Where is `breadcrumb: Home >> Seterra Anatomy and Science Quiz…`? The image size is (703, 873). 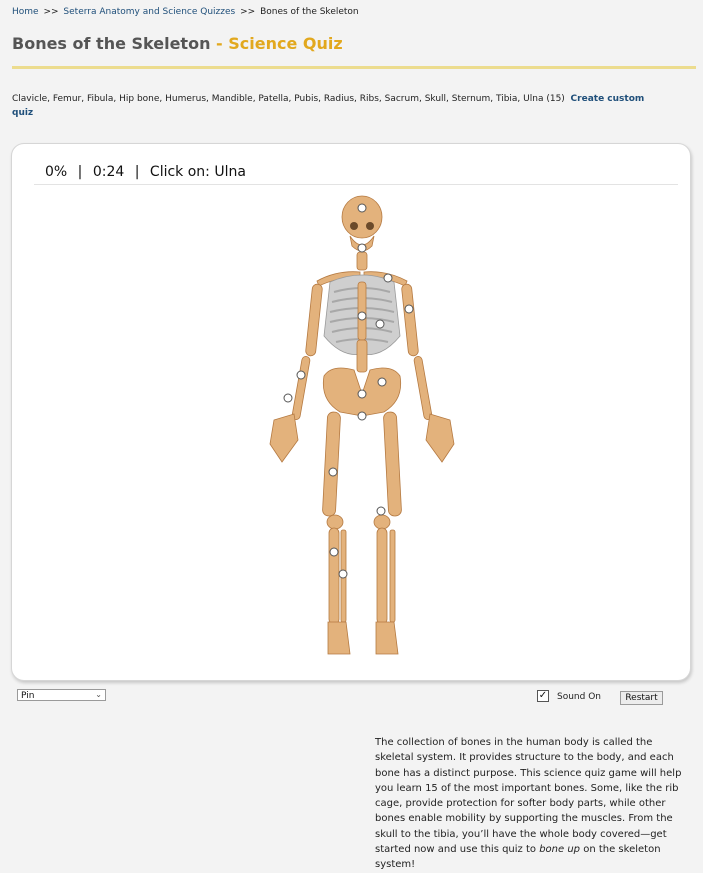
breadcrumb: Home >> Seterra Anatomy and Science Quiz… is located at coordinates (185, 12).